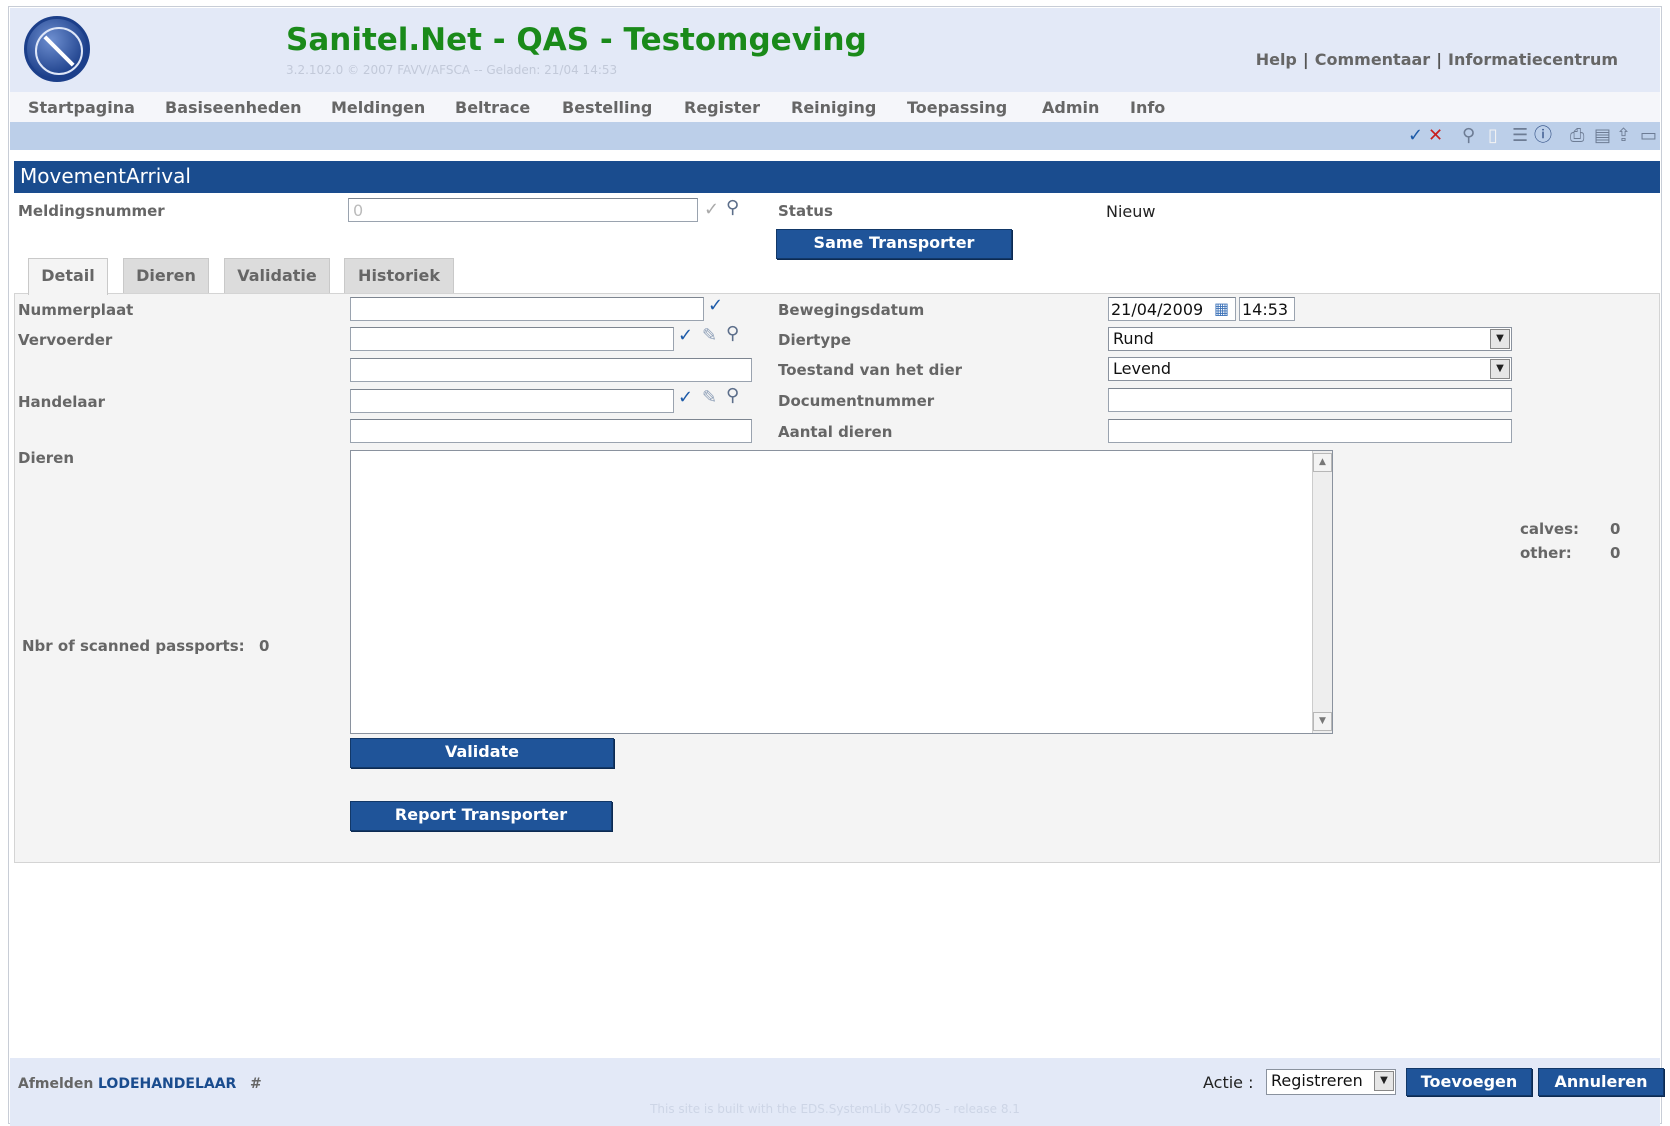 The height and width of the screenshot is (1126, 1670). I want to click on user-name: LODEHANDELAAR, so click(167, 1084).